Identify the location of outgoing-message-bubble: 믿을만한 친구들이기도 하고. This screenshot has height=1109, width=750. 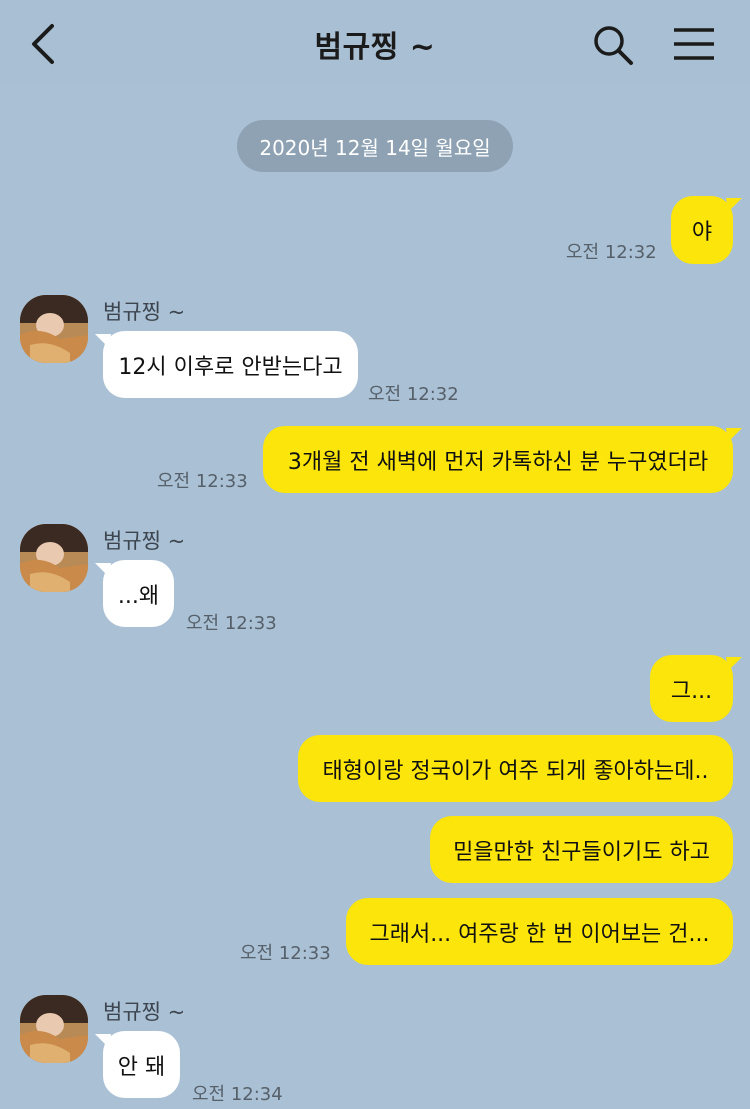
(581, 849).